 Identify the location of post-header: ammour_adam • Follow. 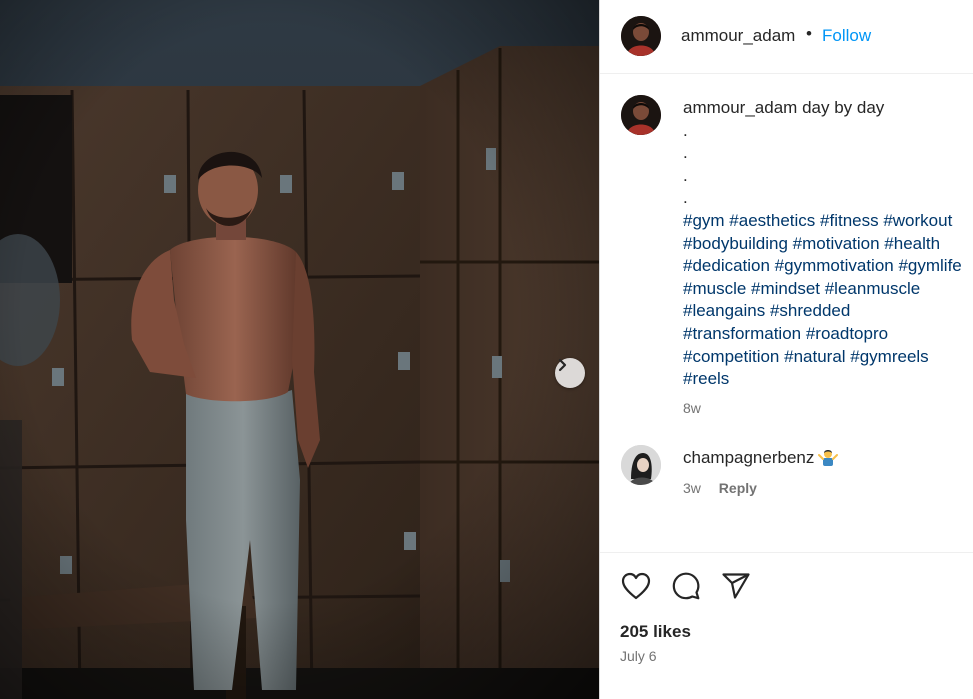
(786, 37).